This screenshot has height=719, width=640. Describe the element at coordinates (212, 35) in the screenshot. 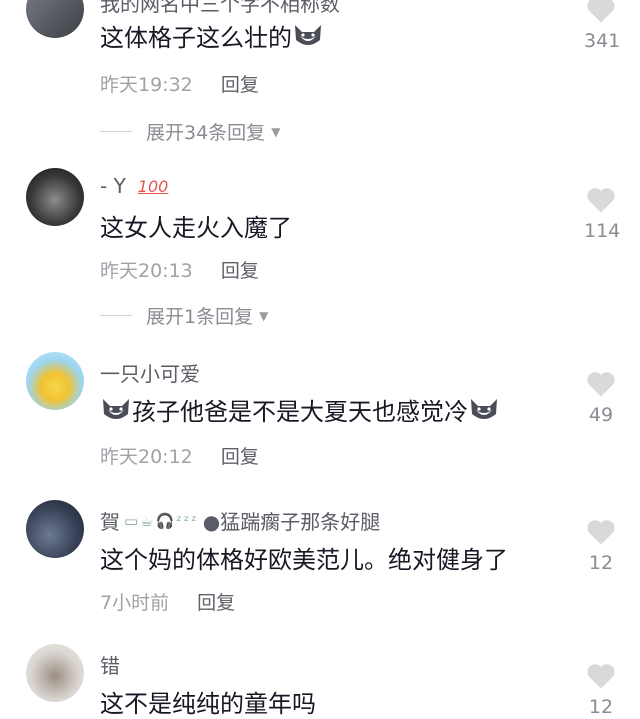

I see `comment-text: 这体格子这么壮的` at that location.